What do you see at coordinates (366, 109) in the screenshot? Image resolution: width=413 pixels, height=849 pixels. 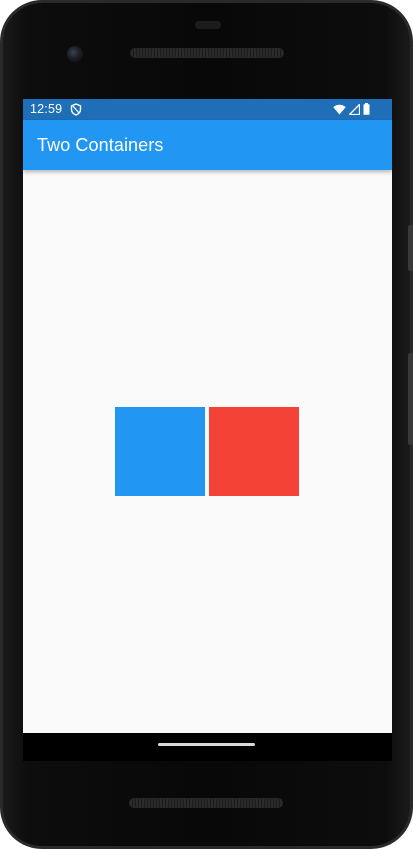 I see `battery-icon` at bounding box center [366, 109].